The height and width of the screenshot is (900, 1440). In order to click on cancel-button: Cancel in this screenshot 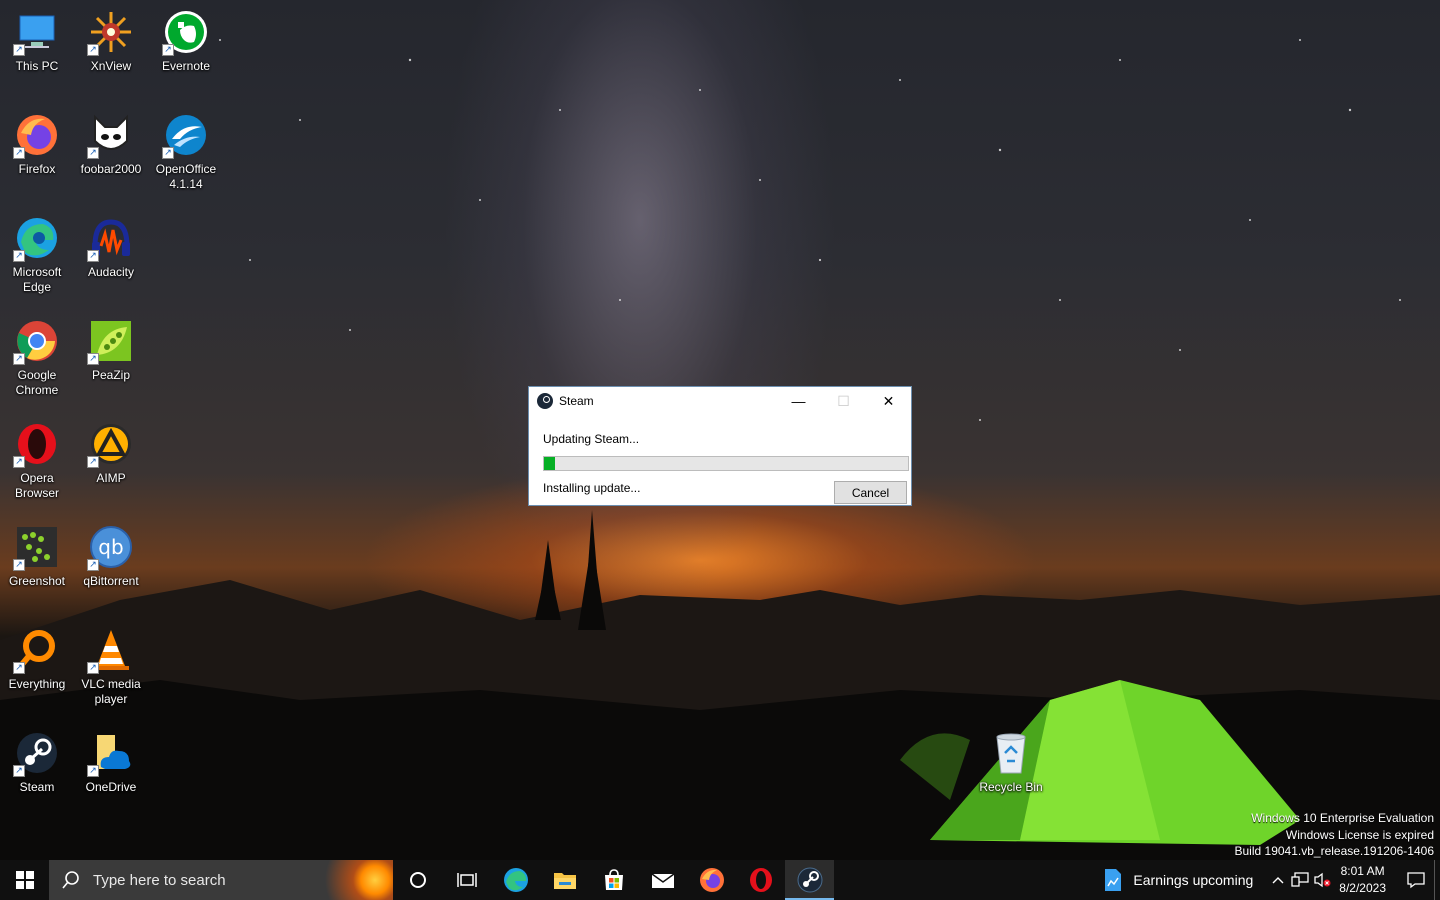, I will do `click(870, 492)`.